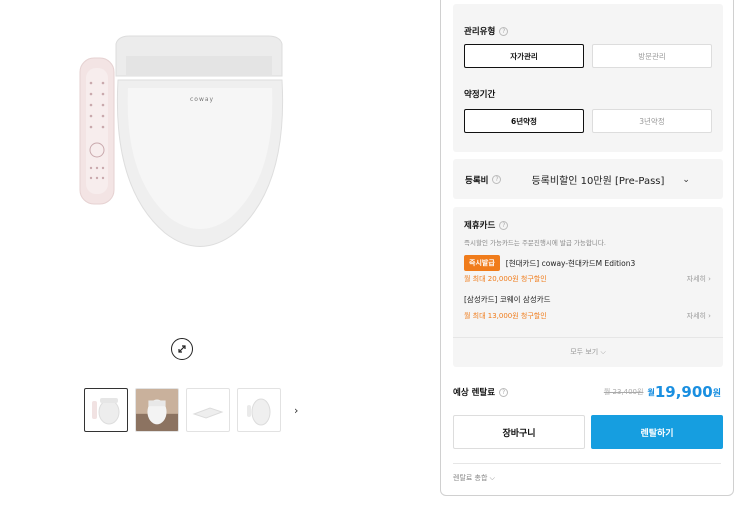 The width and height of the screenshot is (743, 509). I want to click on see-all-cards-button: 모두 보기 ⌵, so click(588, 352).